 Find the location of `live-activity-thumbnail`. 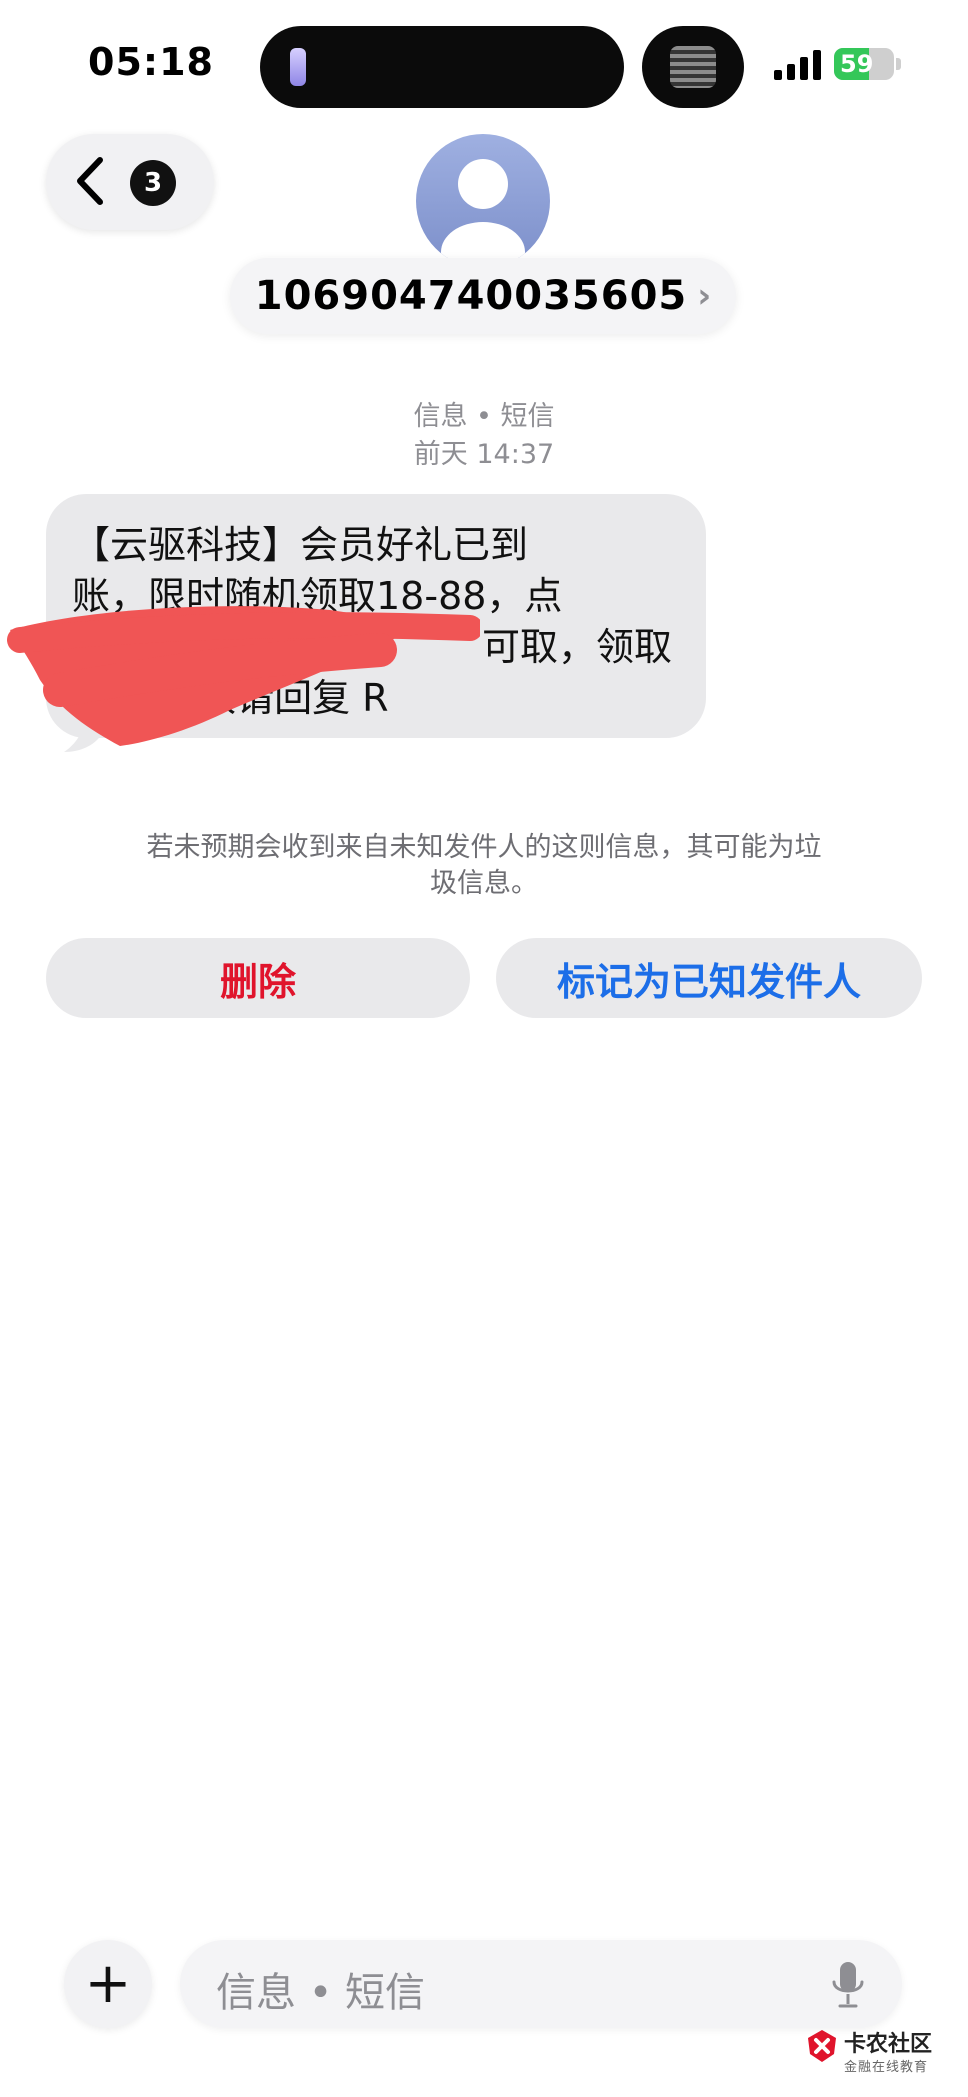

live-activity-thumbnail is located at coordinates (693, 67).